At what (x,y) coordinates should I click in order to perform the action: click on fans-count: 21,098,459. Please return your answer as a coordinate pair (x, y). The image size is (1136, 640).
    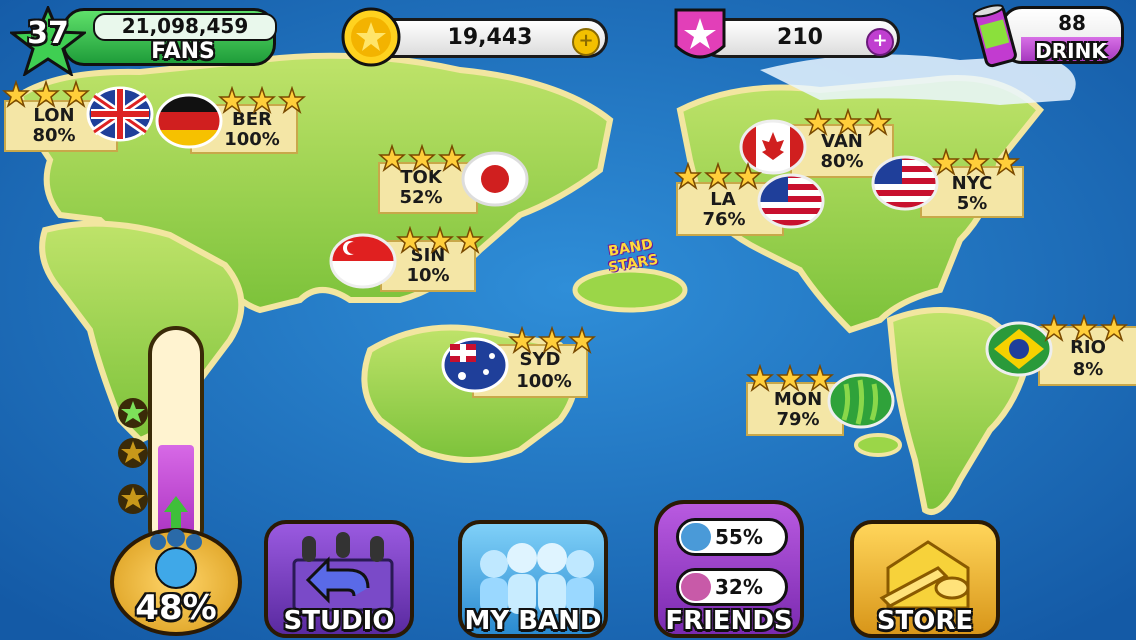
    Looking at the image, I should click on (185, 27).